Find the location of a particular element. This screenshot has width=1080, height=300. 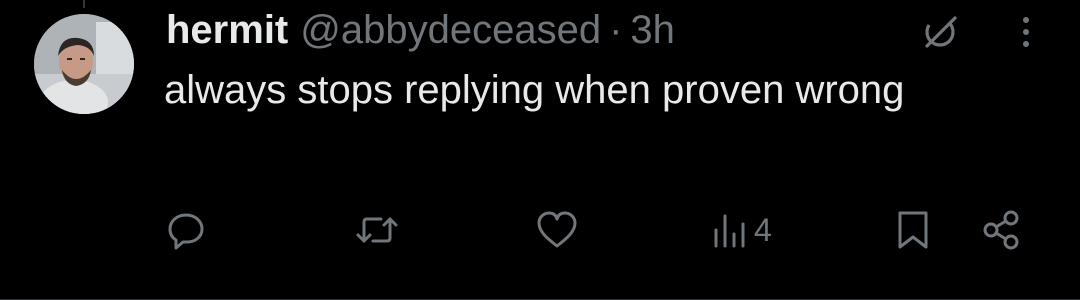

tweet-text: always stops replying when proven wrong is located at coordinates (534, 90).